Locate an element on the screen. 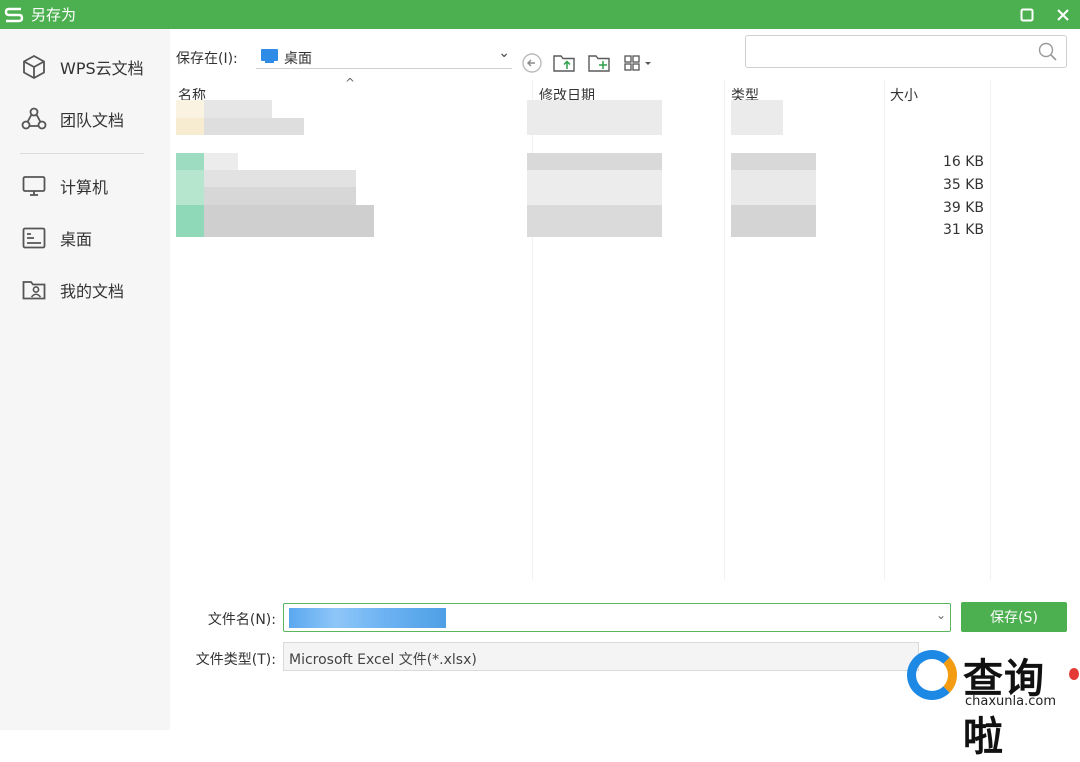 Image resolution: width=1080 pixels, height=762 pixels. maximize-button is located at coordinates (1027, 14).